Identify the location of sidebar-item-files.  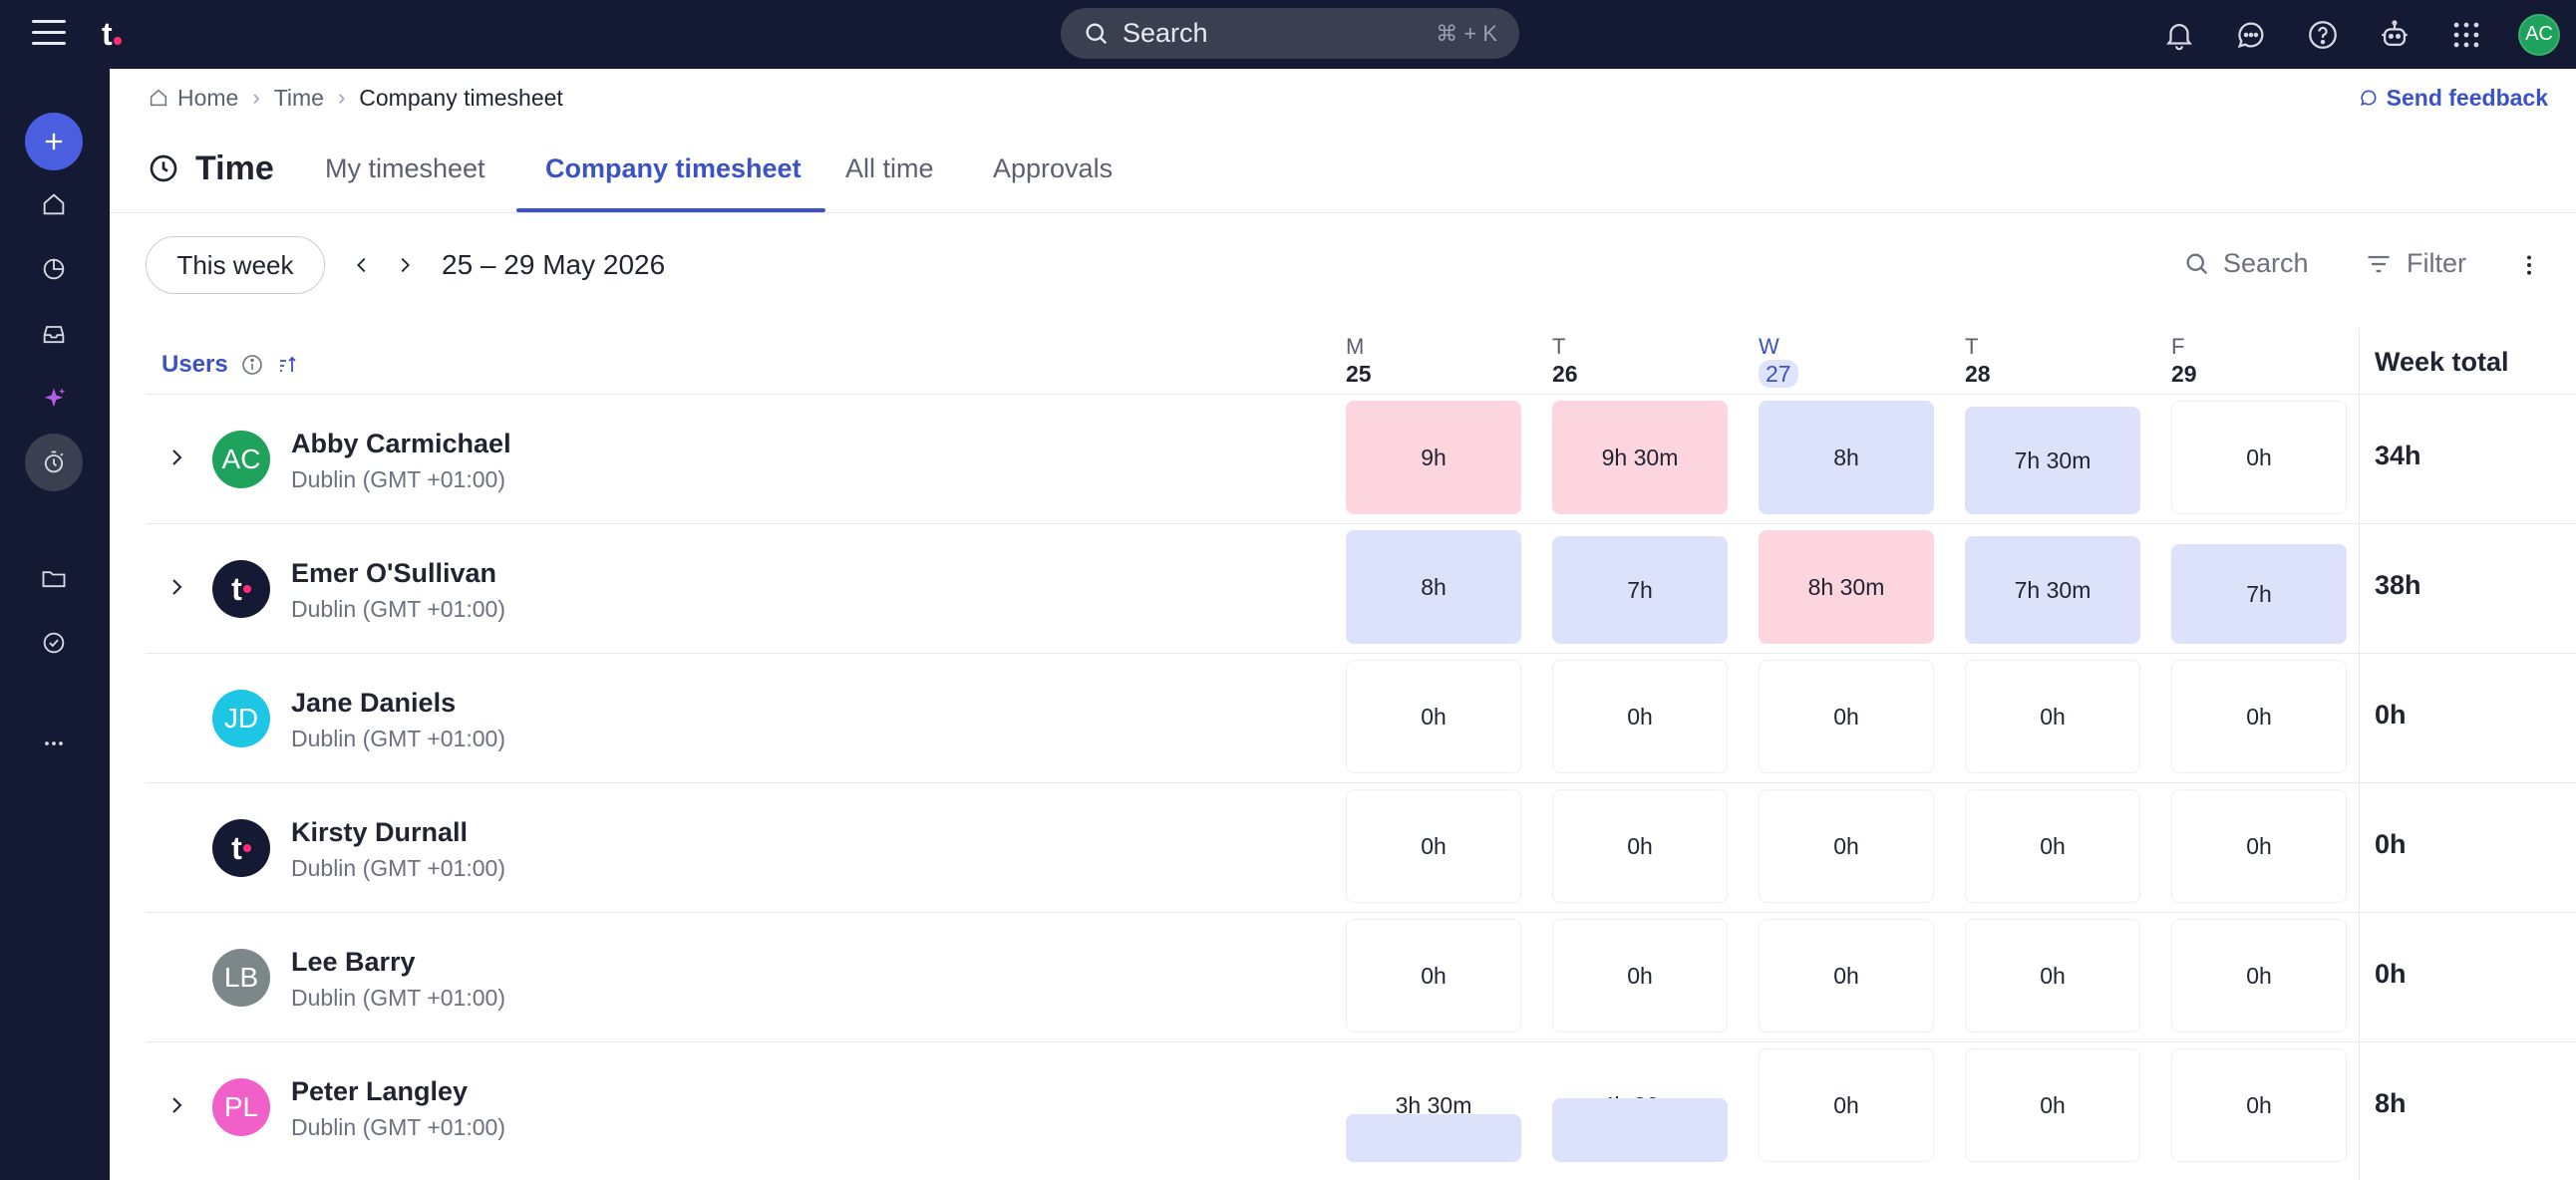
(54, 578).